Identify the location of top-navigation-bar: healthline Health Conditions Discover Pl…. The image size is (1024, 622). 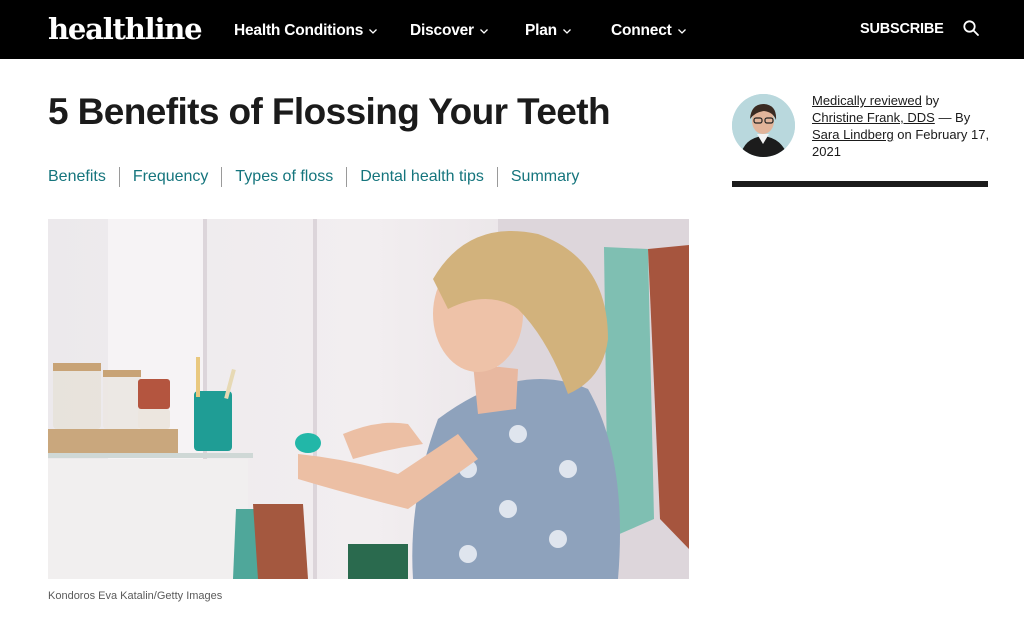
(512, 29).